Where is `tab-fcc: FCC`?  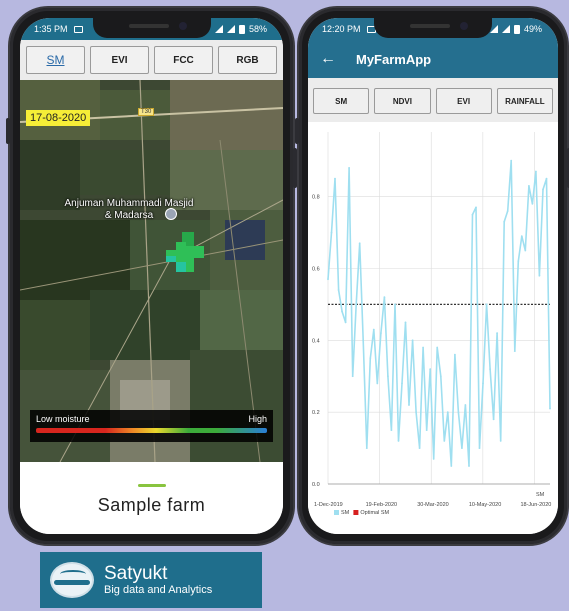
tab-fcc: FCC is located at coordinates (183, 60).